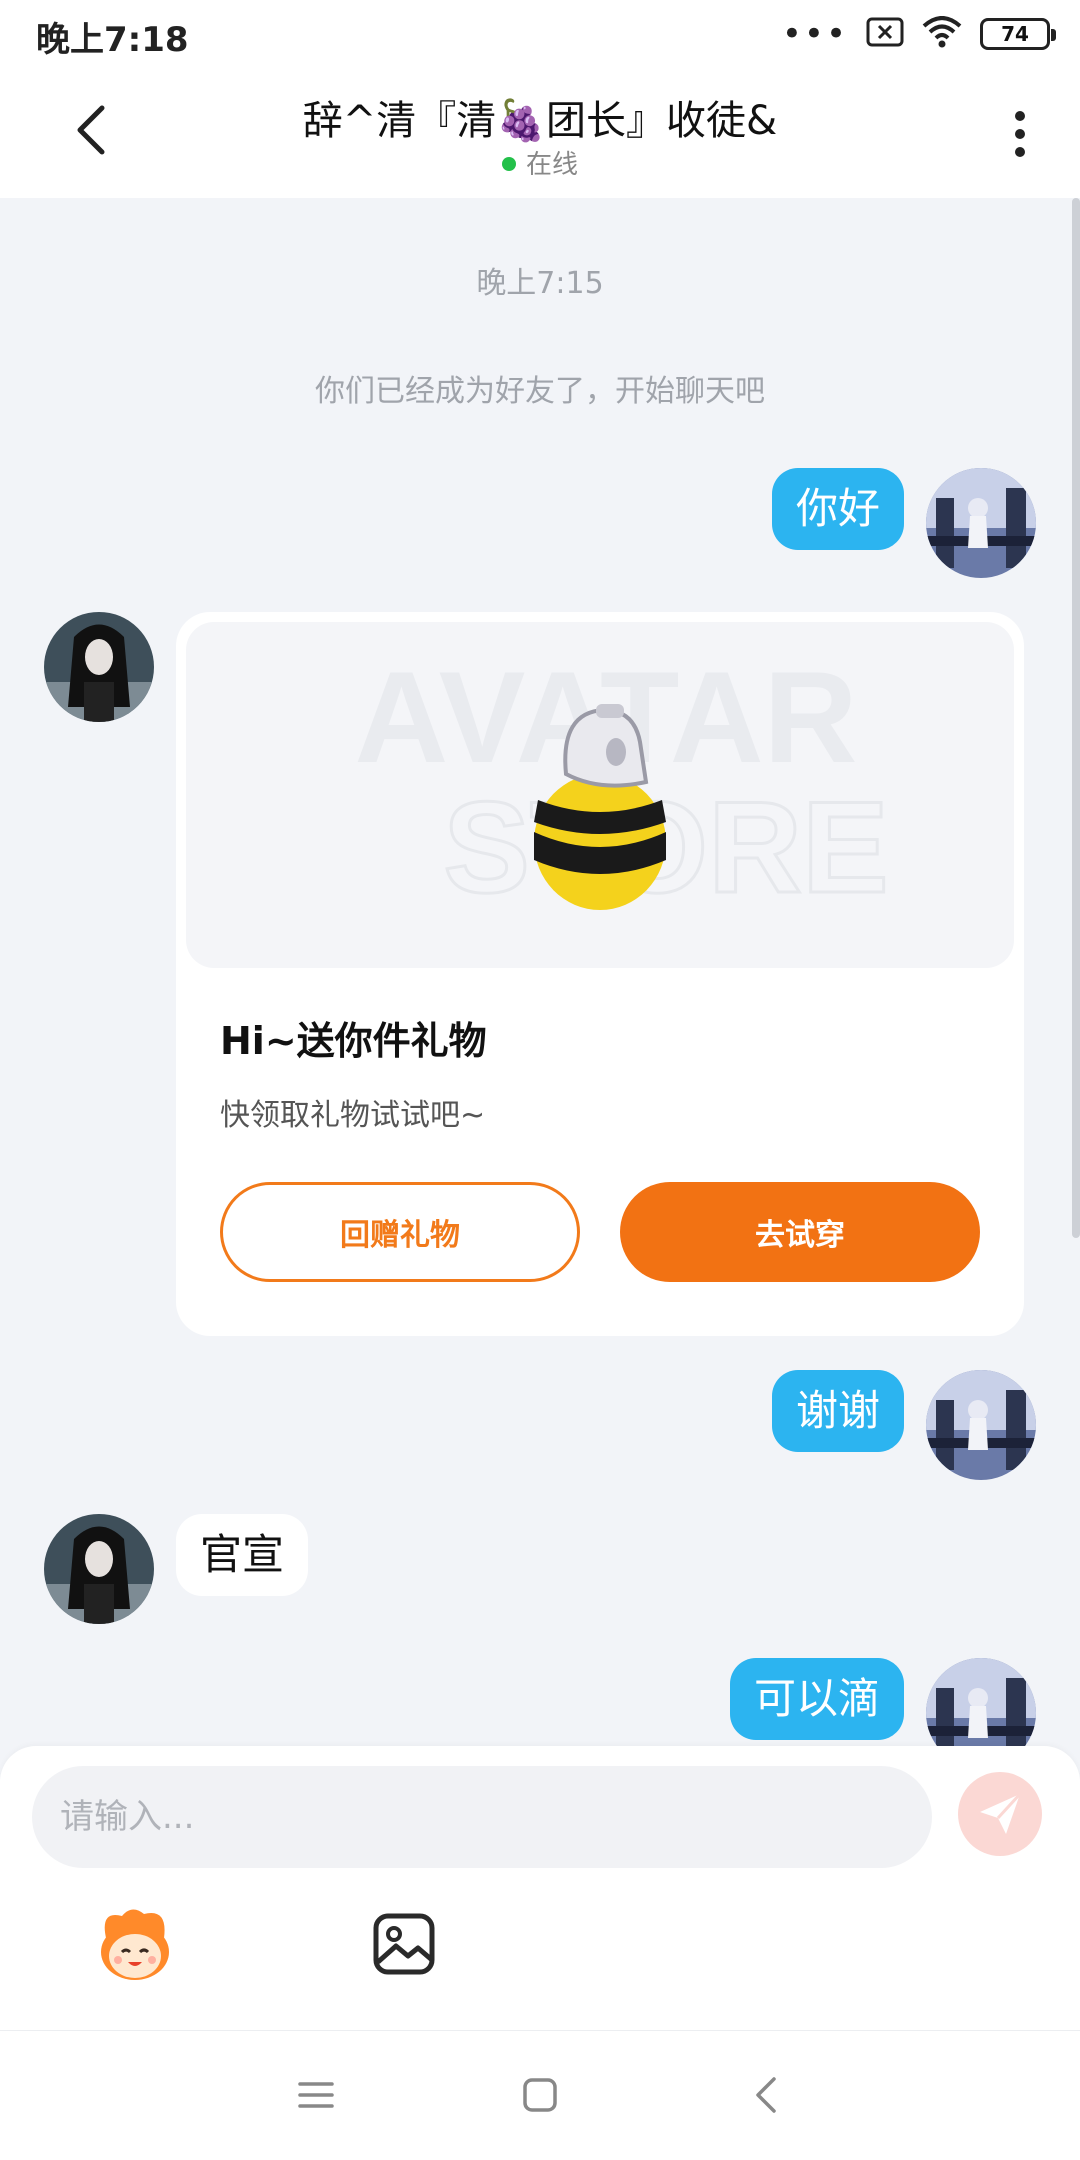  I want to click on gift-image: AVATAR STORE, so click(600, 795).